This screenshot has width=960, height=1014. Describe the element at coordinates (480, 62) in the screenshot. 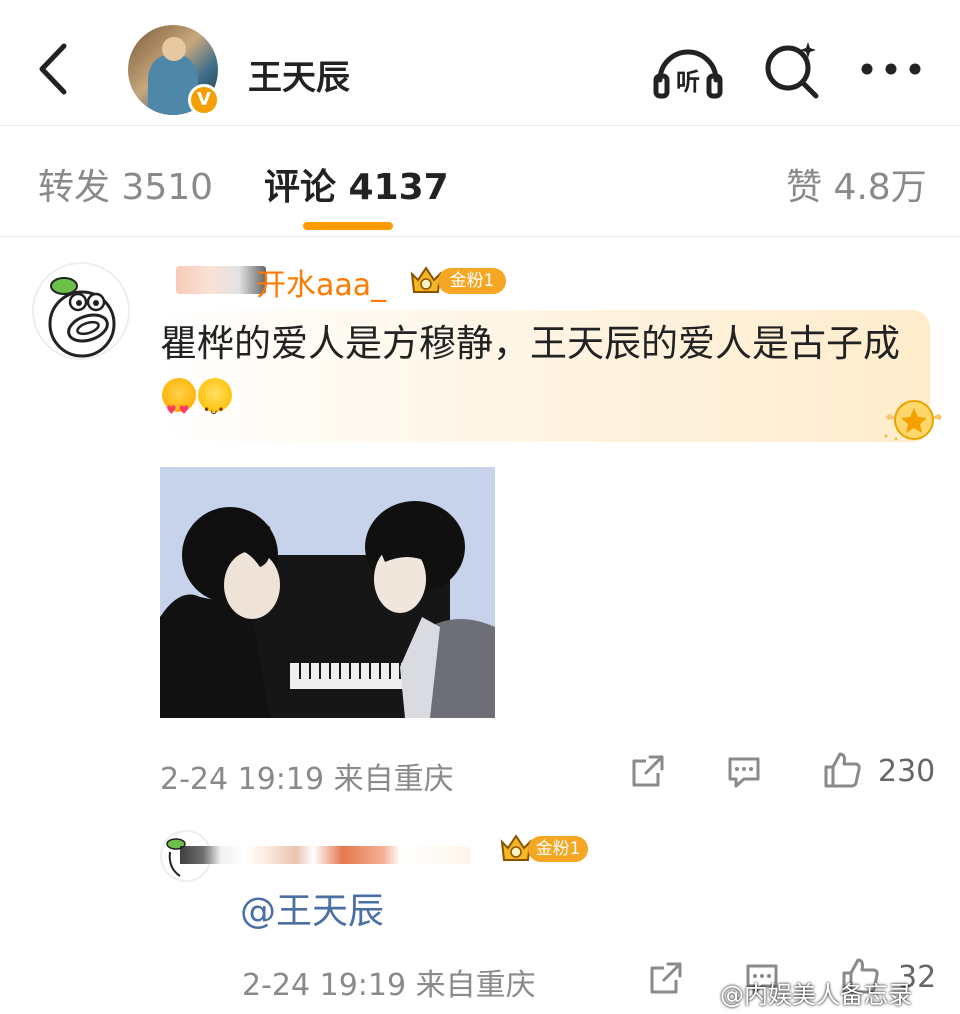

I see `top-bar: V 王天辰 听` at that location.